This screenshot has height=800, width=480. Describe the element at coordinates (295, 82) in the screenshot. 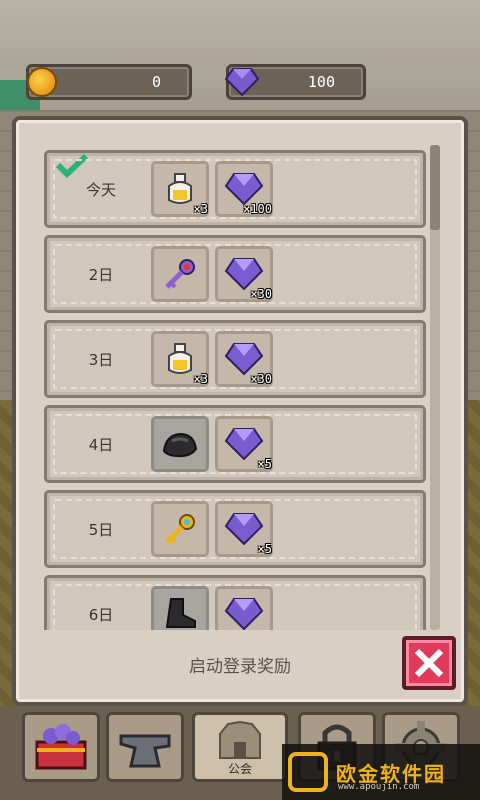

I see `gem-counter: 100` at that location.